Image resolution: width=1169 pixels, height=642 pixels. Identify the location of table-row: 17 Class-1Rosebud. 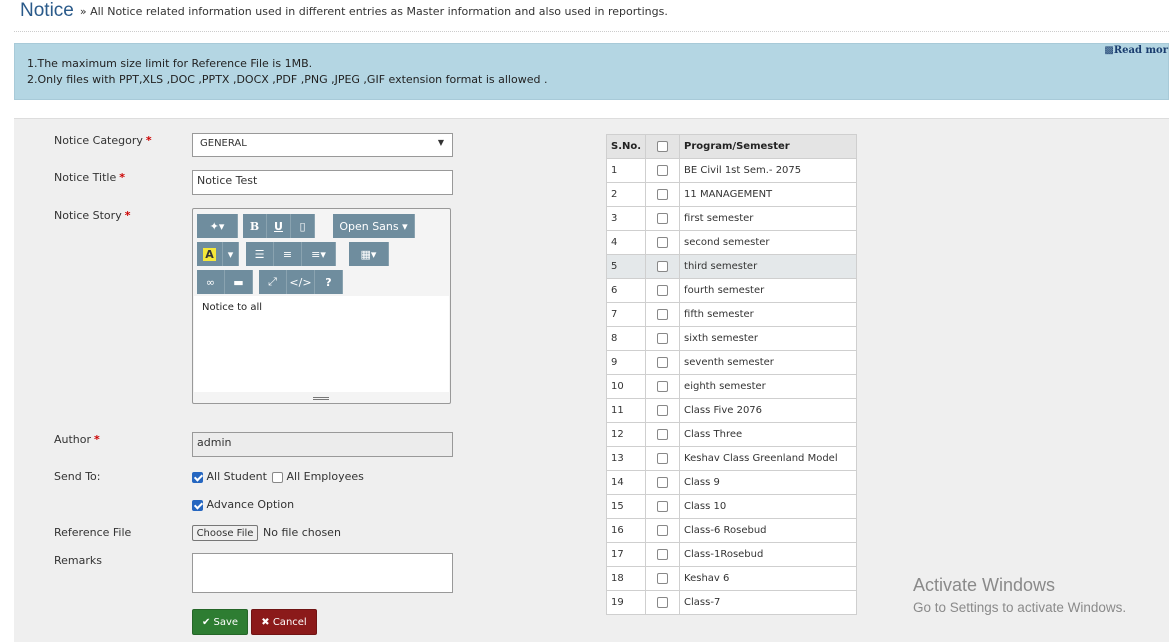
(731, 554).